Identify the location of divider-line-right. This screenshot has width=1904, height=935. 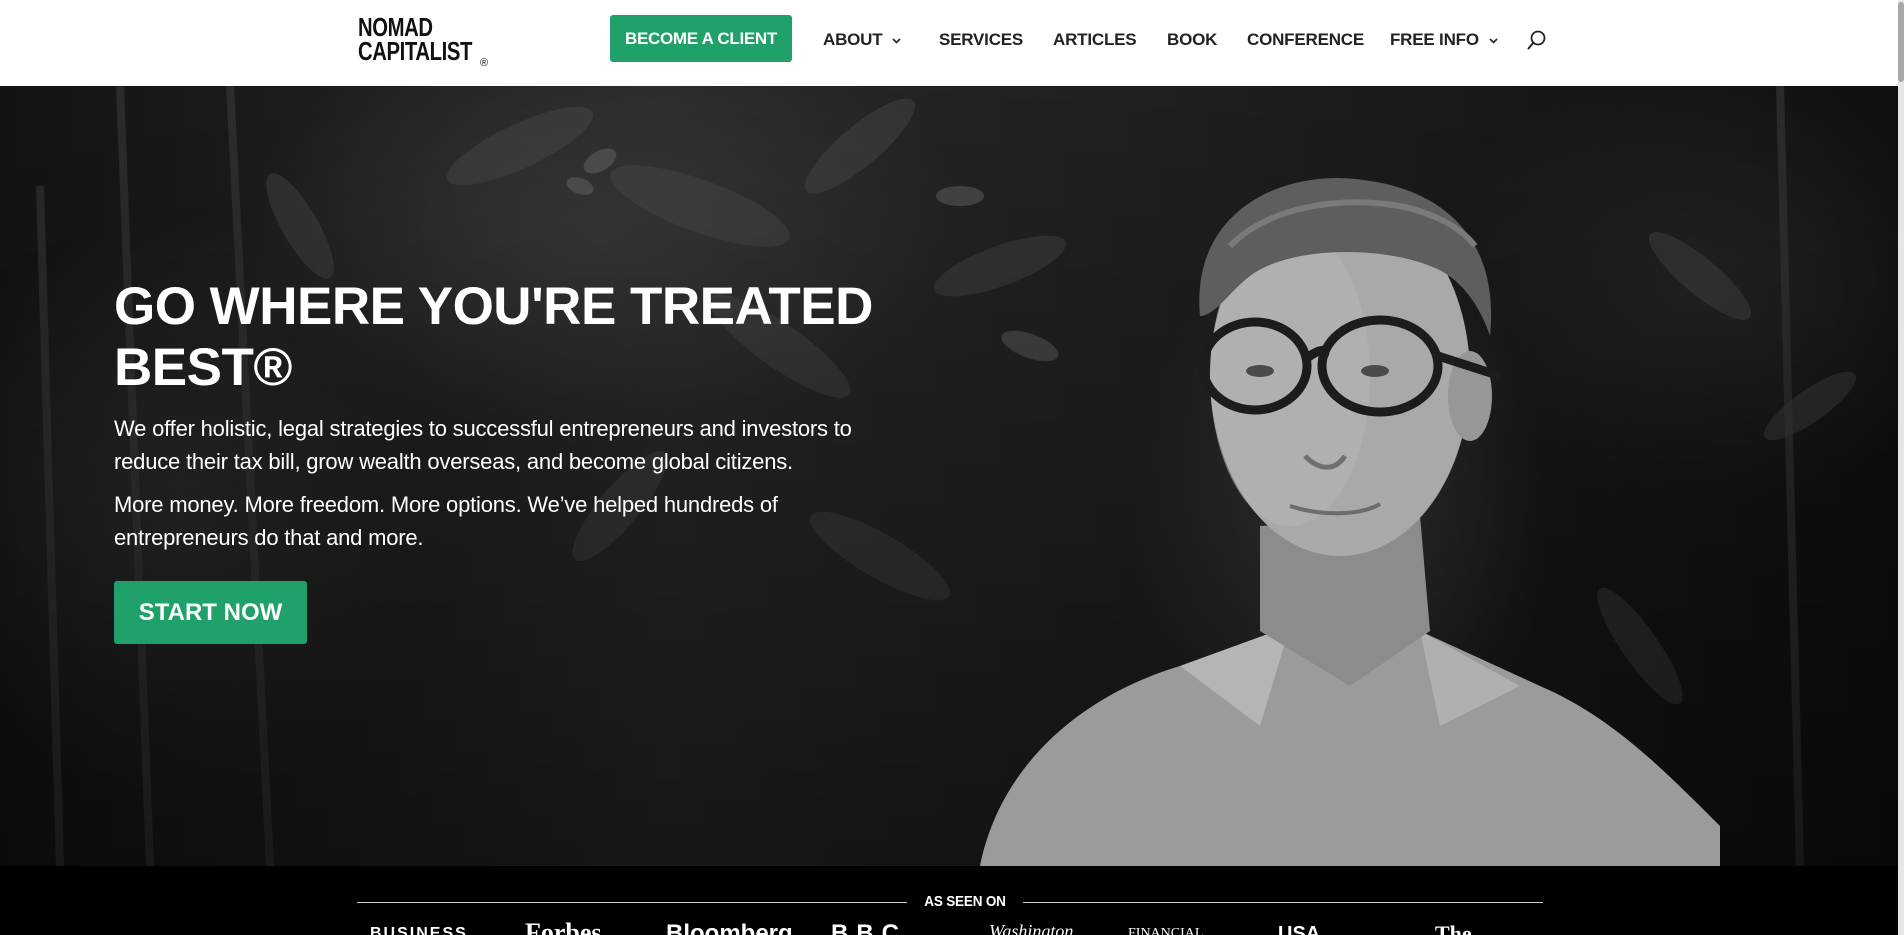
(1283, 902).